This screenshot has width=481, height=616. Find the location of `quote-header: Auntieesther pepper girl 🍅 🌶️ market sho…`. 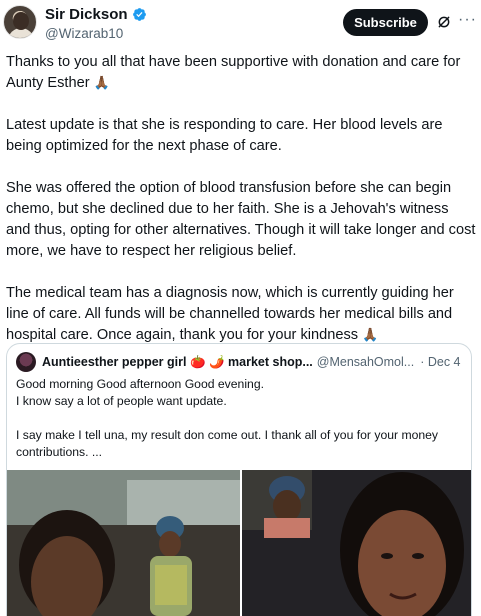

quote-header: Auntieesther pepper girl 🍅 🌶️ market sho… is located at coordinates (241, 362).